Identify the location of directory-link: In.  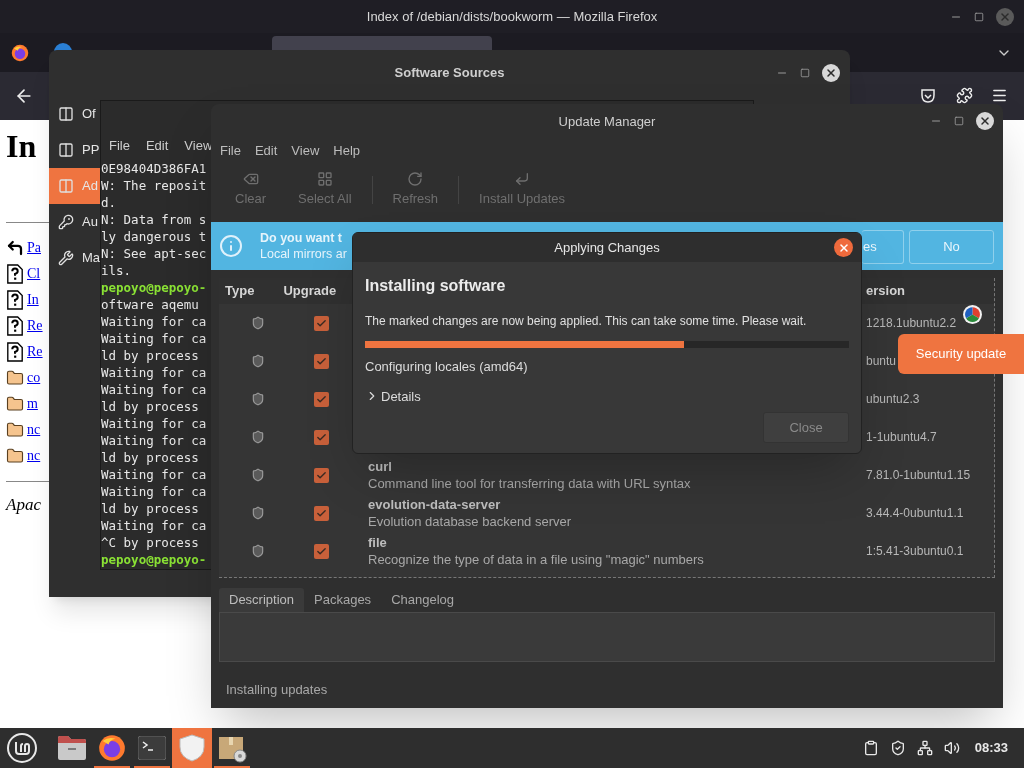
(33, 300).